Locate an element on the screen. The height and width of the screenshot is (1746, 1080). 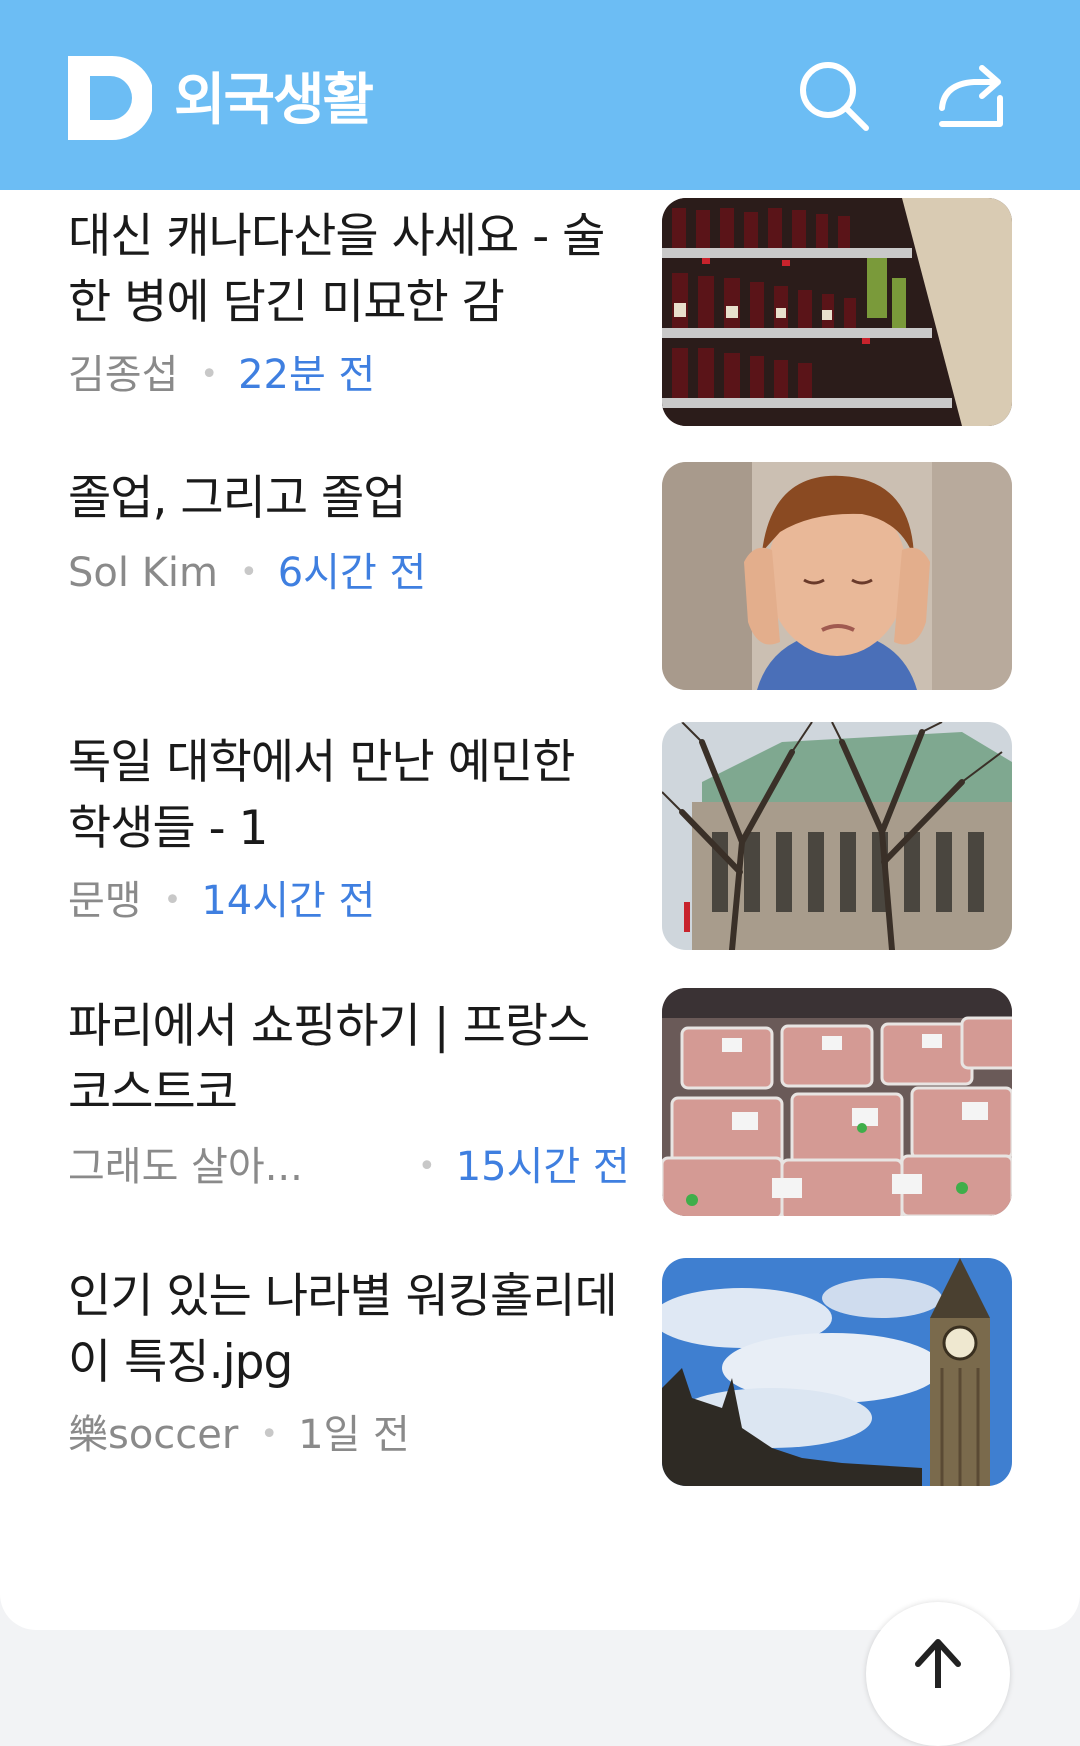
meat-packages-image is located at coordinates (837, 1102).